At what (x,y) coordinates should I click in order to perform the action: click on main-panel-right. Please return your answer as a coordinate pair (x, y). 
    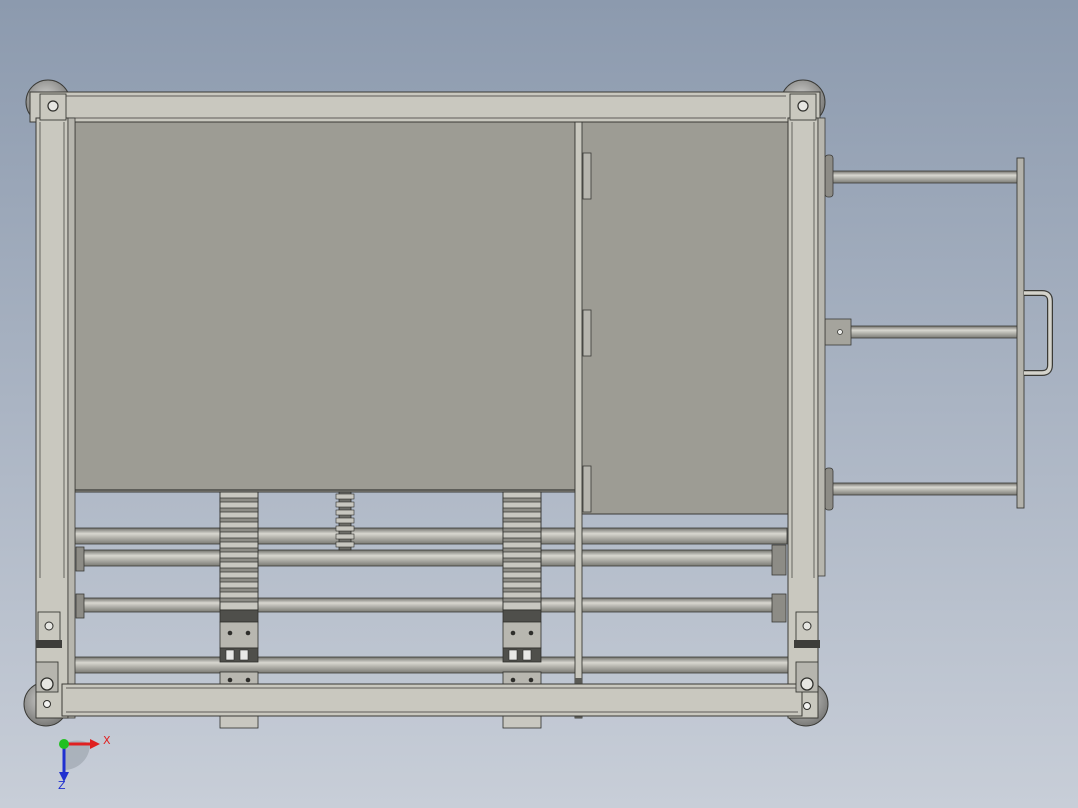
    Looking at the image, I should click on (684, 318).